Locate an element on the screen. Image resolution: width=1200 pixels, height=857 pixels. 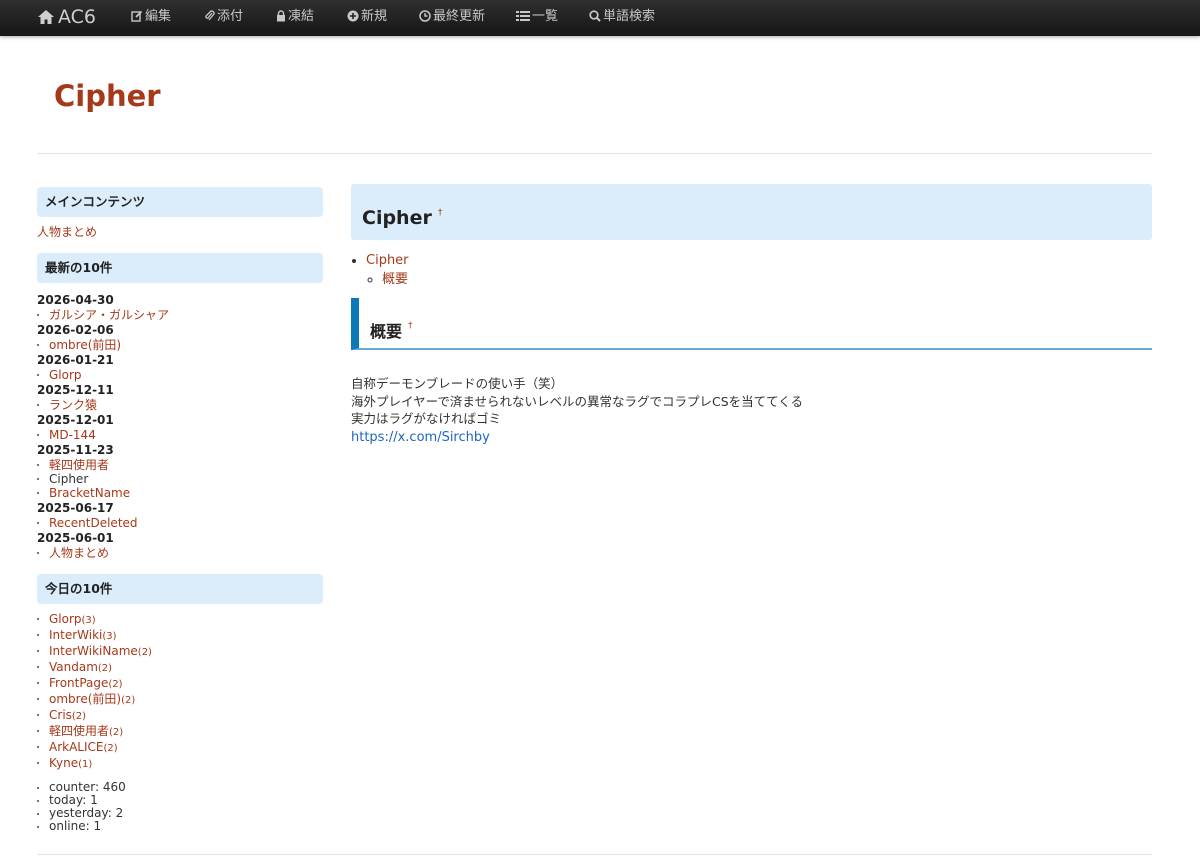
today-page-link: InterWiki is located at coordinates (75, 635).